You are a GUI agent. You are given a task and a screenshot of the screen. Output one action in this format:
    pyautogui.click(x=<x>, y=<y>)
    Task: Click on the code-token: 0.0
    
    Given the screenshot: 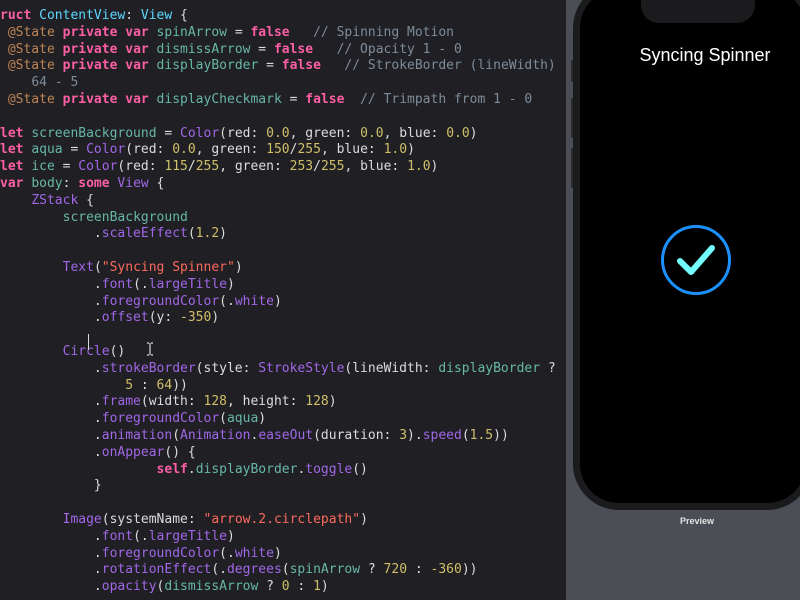 What is the action you would take?
    pyautogui.click(x=372, y=133)
    